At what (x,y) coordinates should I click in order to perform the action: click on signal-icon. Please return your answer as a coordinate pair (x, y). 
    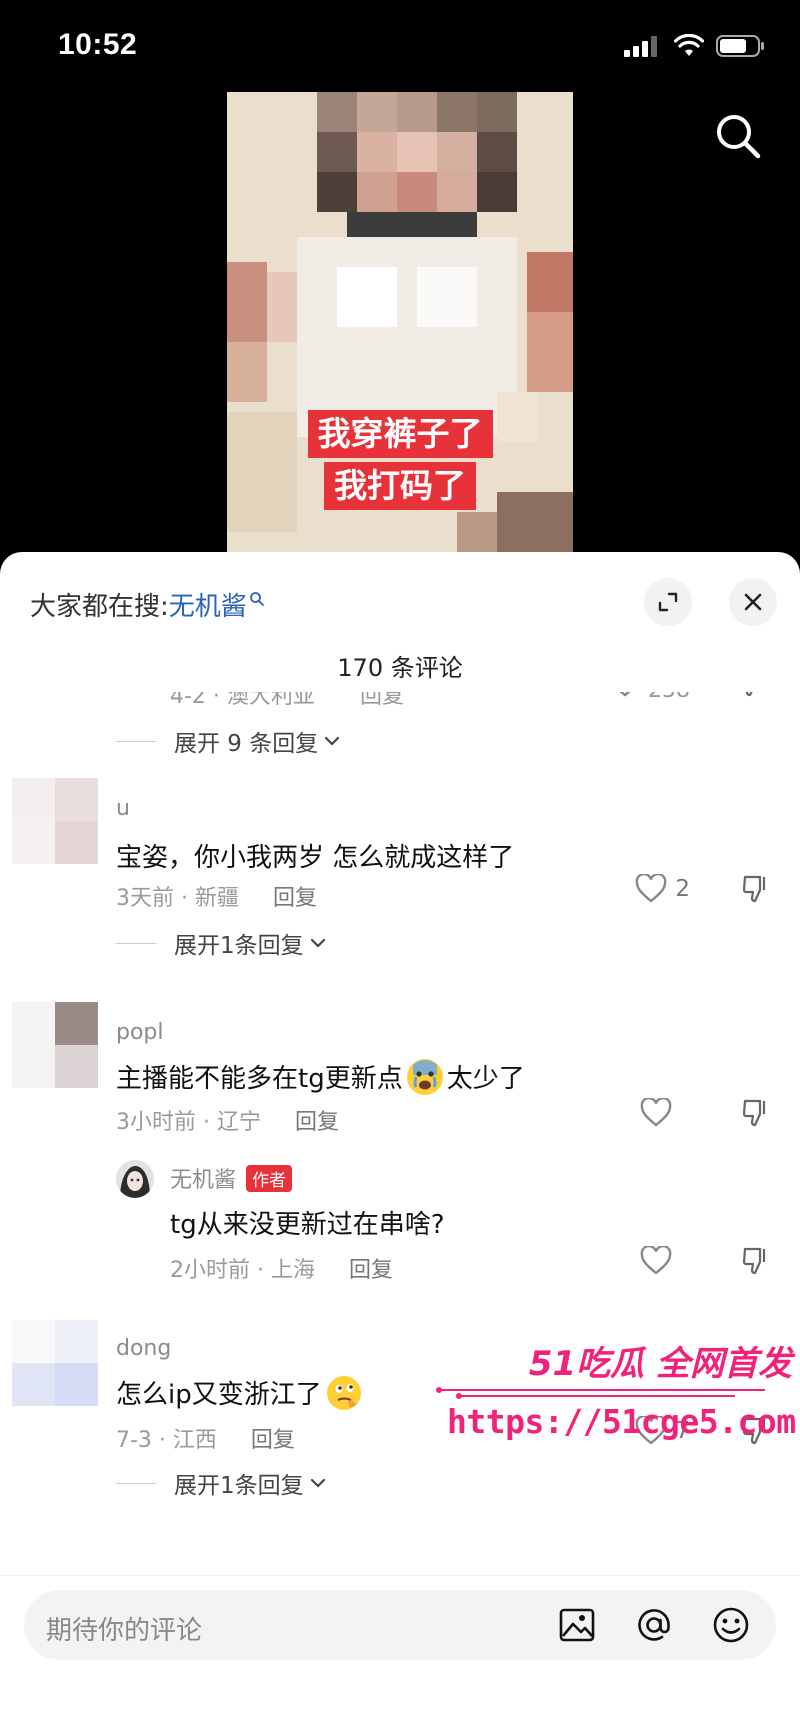
    Looking at the image, I should click on (640, 46).